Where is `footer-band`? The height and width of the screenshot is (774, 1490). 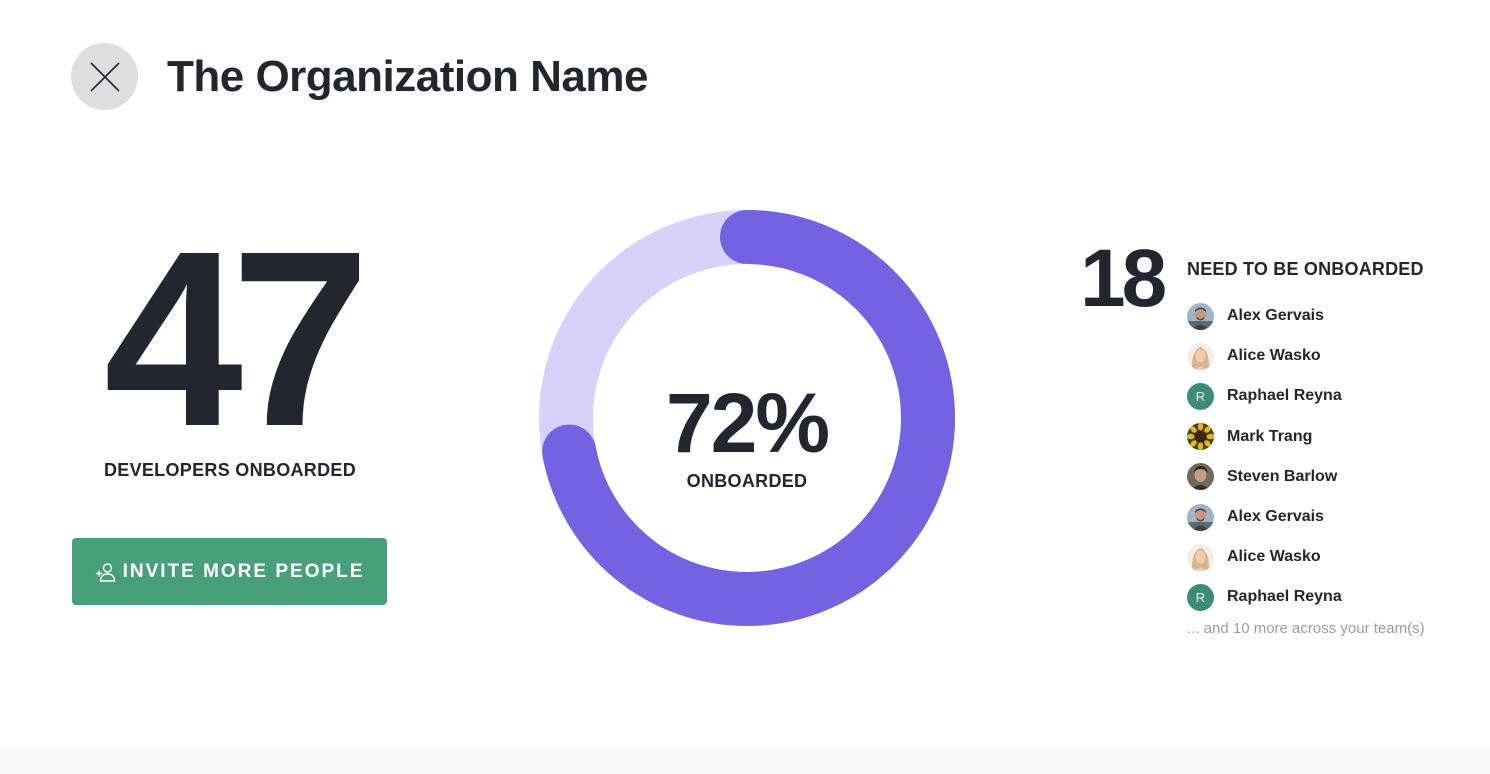 footer-band is located at coordinates (745, 761).